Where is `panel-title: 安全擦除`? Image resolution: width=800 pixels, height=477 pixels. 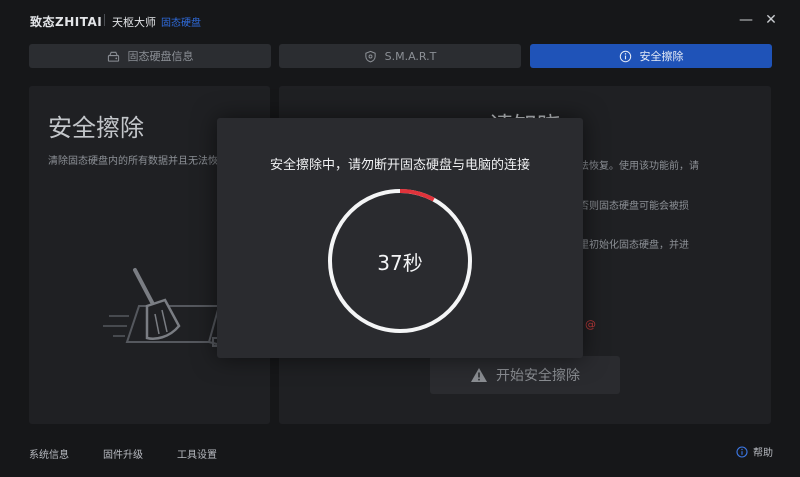 panel-title: 安全擦除 is located at coordinates (96, 128).